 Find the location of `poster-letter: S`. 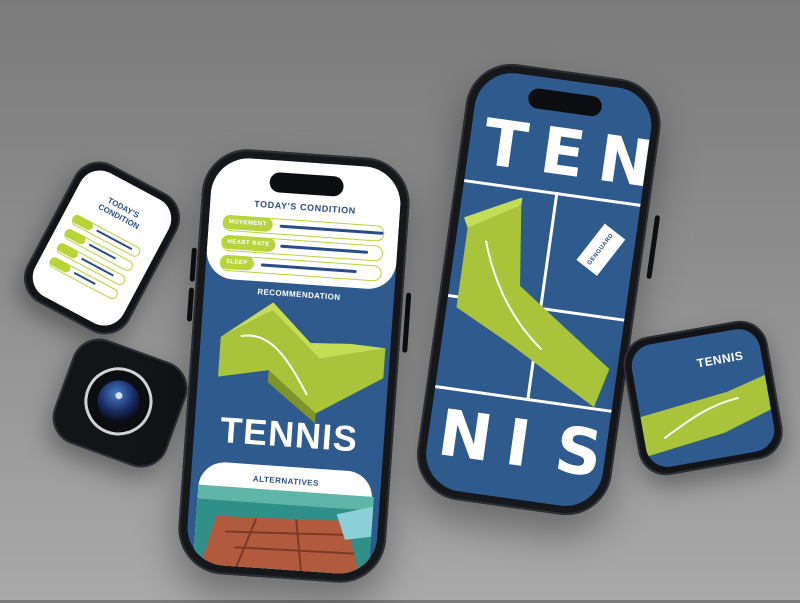

poster-letter: S is located at coordinates (578, 452).